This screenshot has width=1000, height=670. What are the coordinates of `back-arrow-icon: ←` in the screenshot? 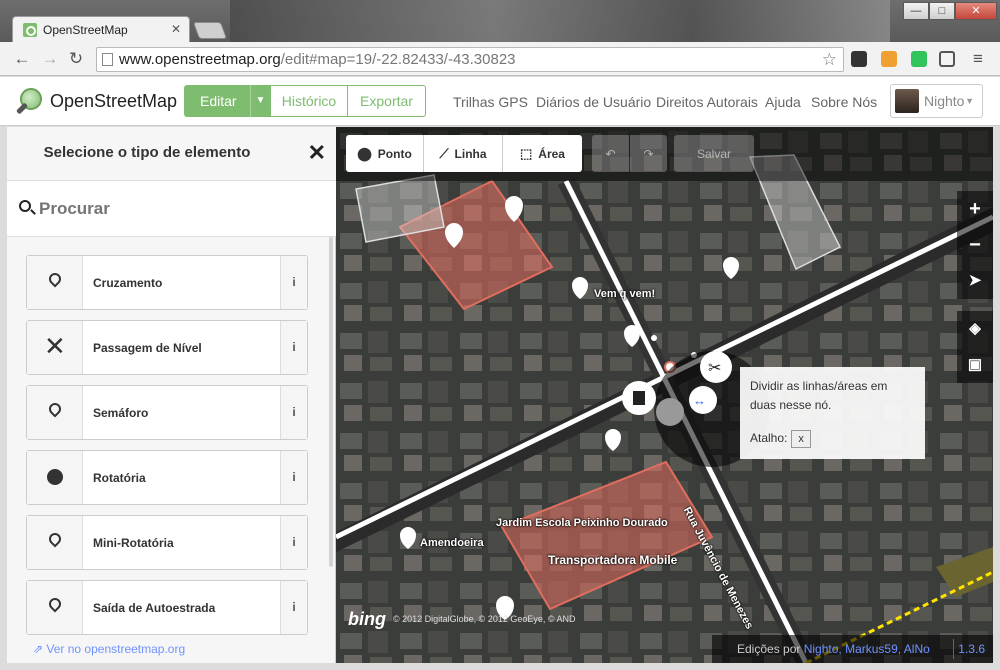 It's located at (22, 59).